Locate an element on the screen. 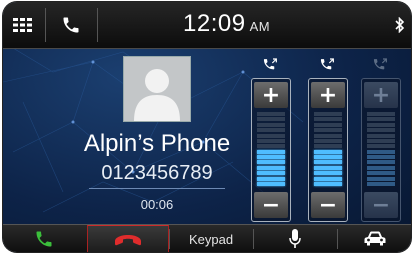  caller-number: 0123456789 is located at coordinates (157, 173).